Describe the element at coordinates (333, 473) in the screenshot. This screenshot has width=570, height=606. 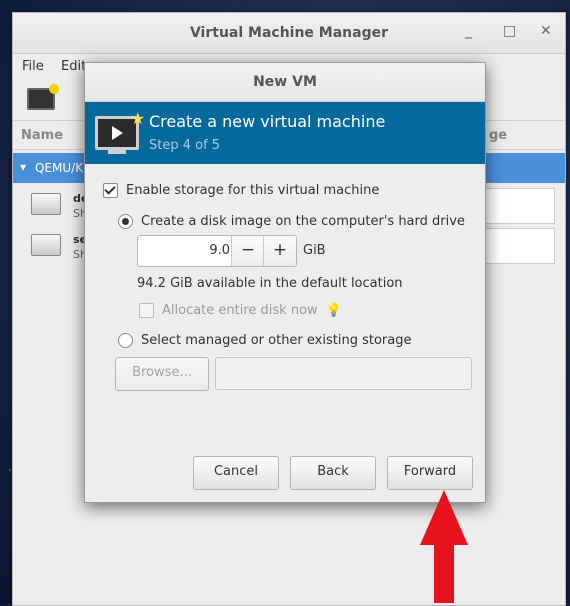
I see `back-button: Back` at that location.